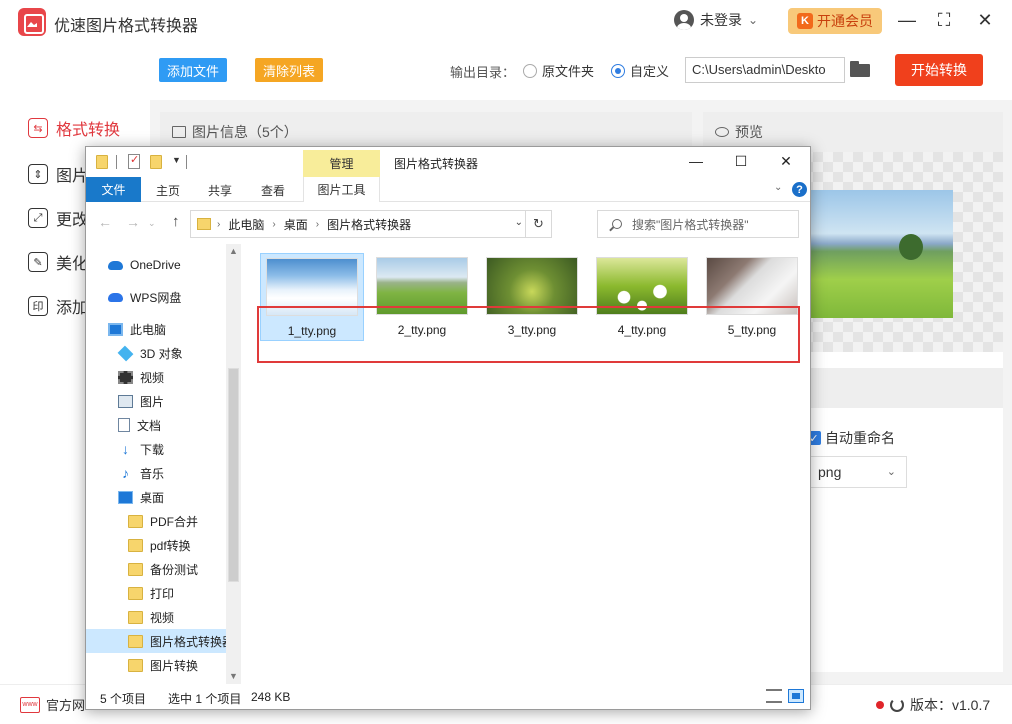  I want to click on radio-dot, so click(530, 70).